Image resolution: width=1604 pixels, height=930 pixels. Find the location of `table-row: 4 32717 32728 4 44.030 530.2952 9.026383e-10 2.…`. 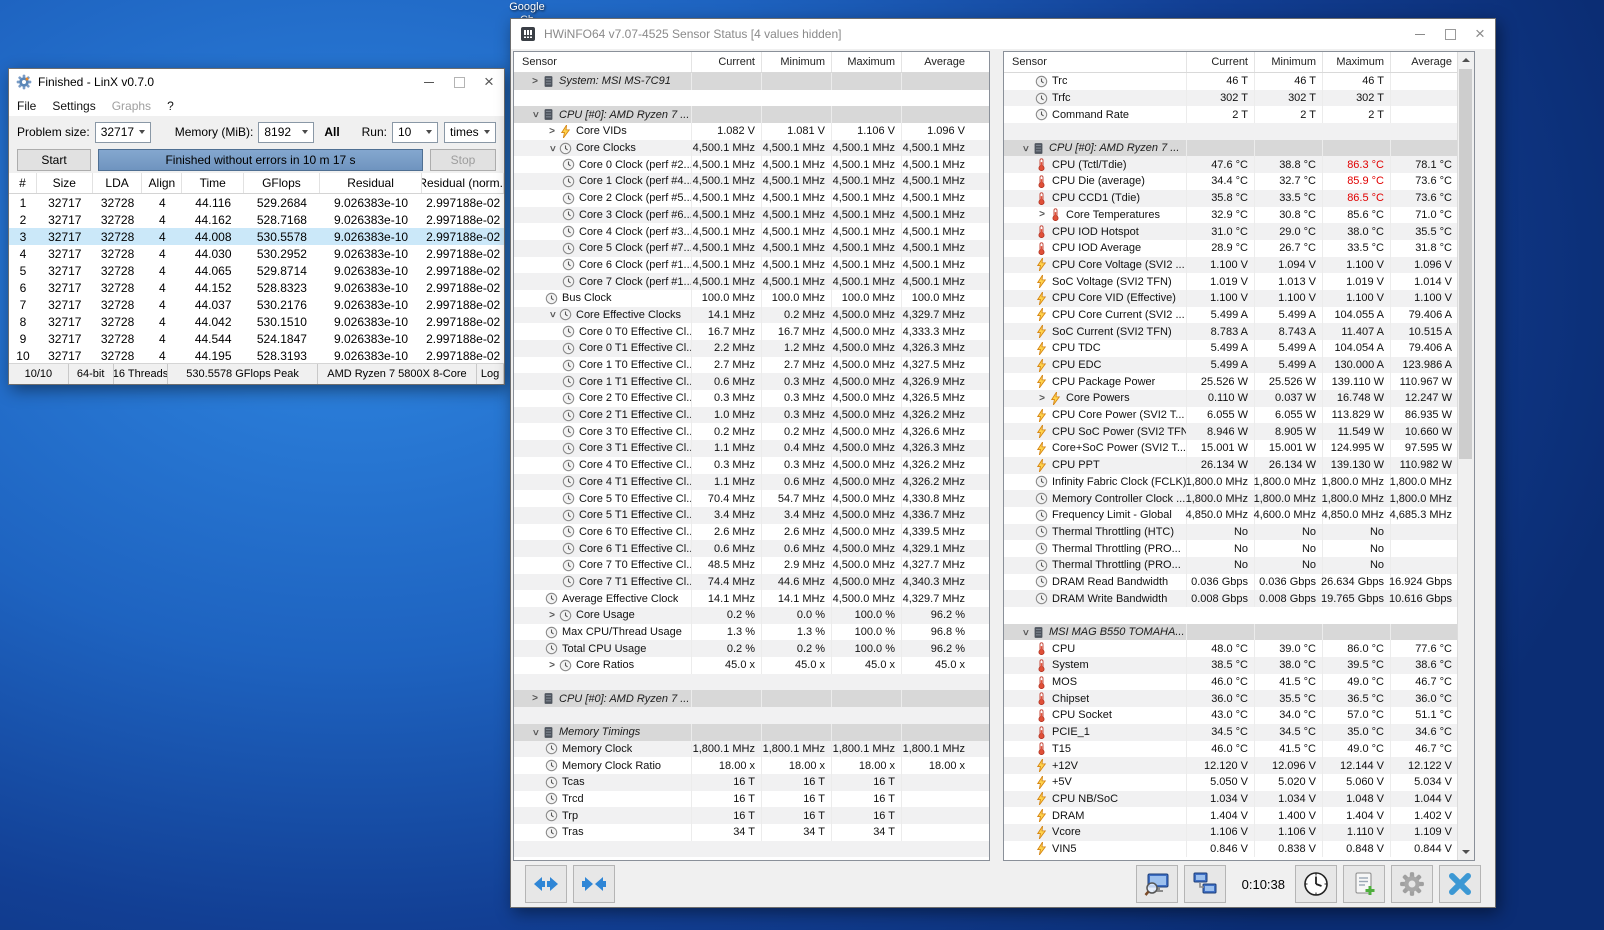

table-row: 4 32717 32728 4 44.030 530.2952 9.026383e-10 2.… is located at coordinates (256, 253).